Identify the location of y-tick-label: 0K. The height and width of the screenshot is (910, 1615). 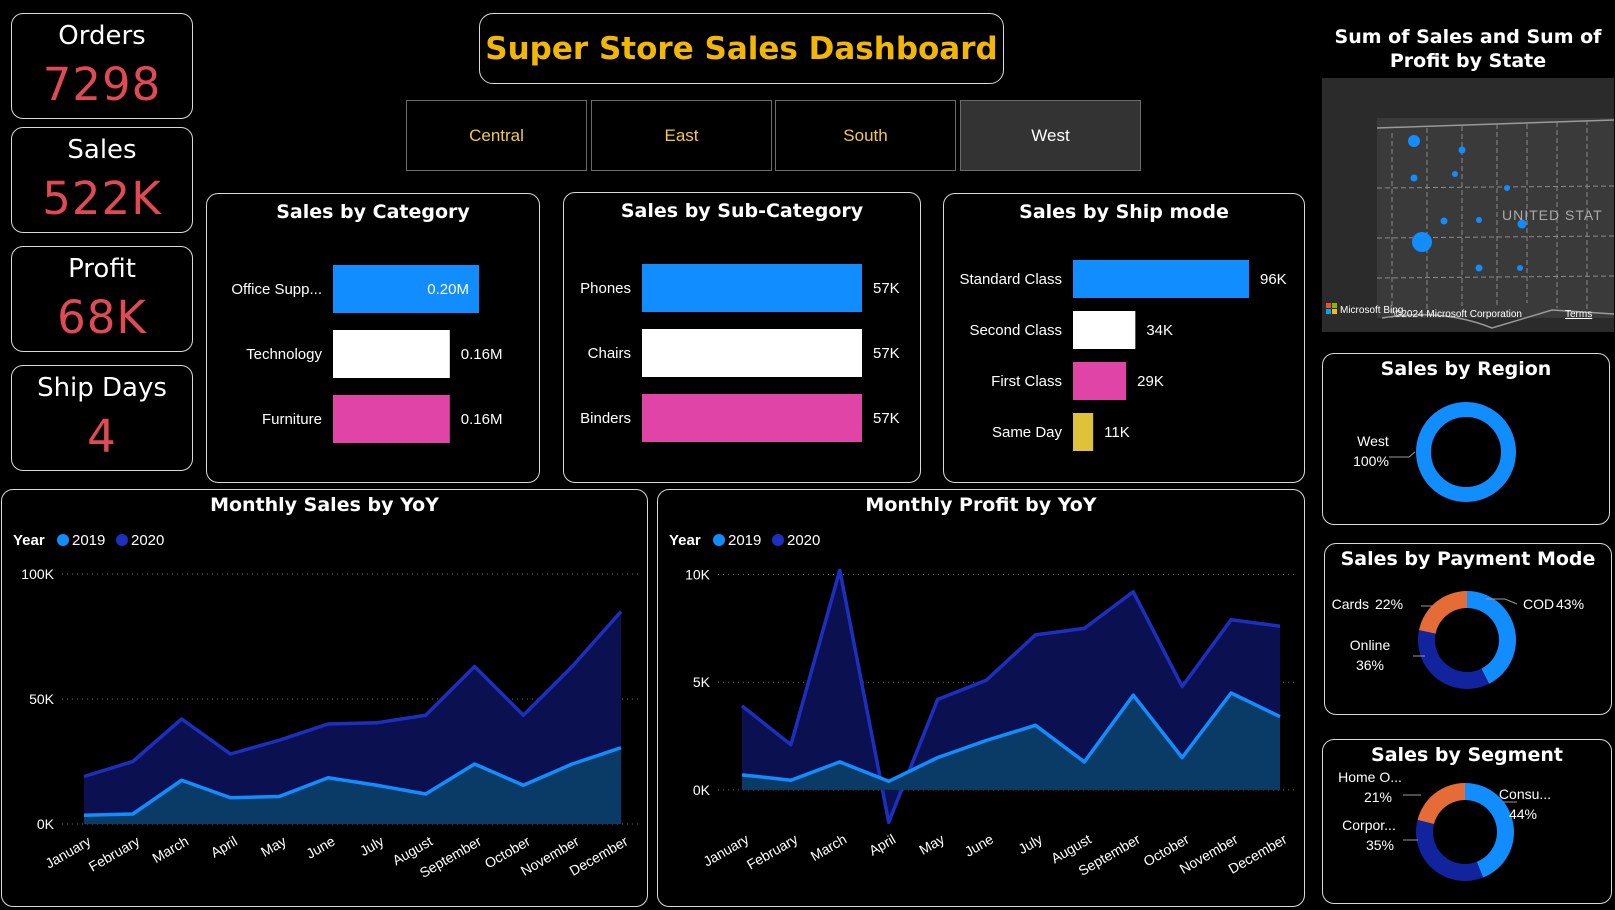
(702, 790).